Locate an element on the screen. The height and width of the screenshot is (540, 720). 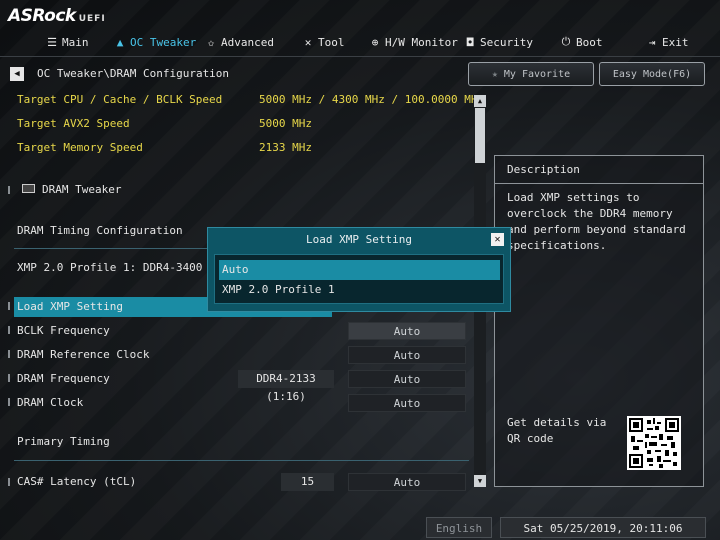
info-label: Target Memory Speed is located at coordinates (80, 147).